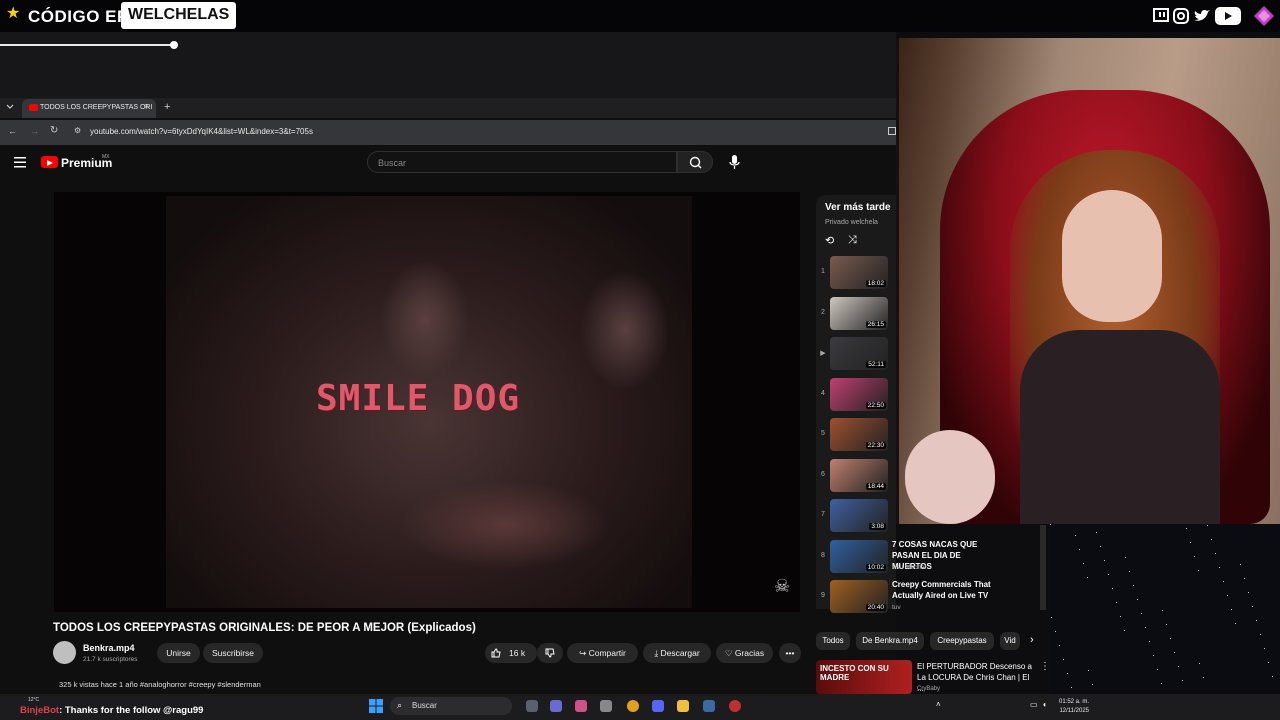  I want to click on chrome-icon, so click(633, 706).